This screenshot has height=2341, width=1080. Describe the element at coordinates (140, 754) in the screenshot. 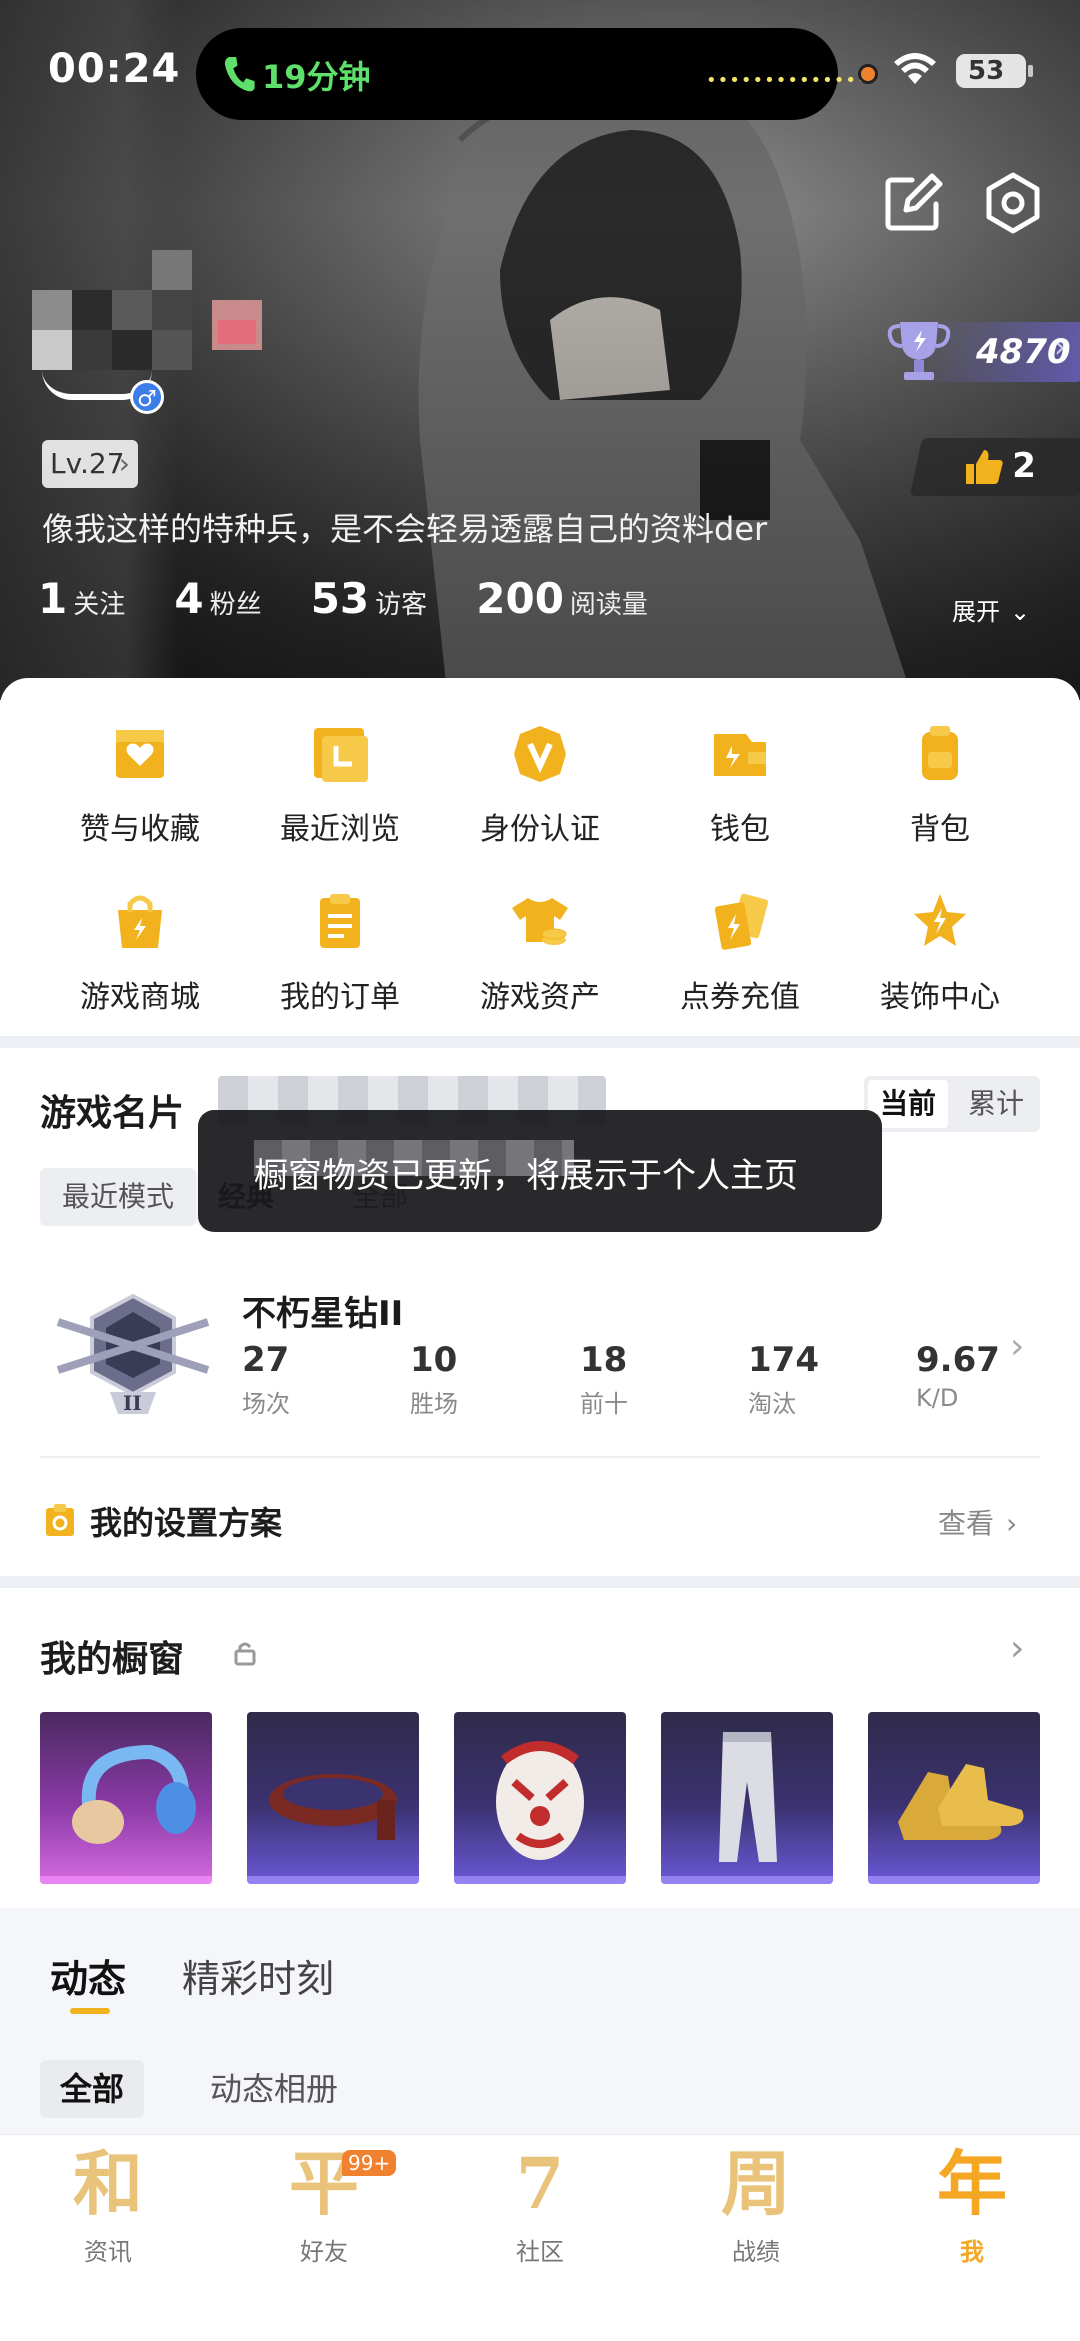

I see `heart-bookmark-icon` at that location.